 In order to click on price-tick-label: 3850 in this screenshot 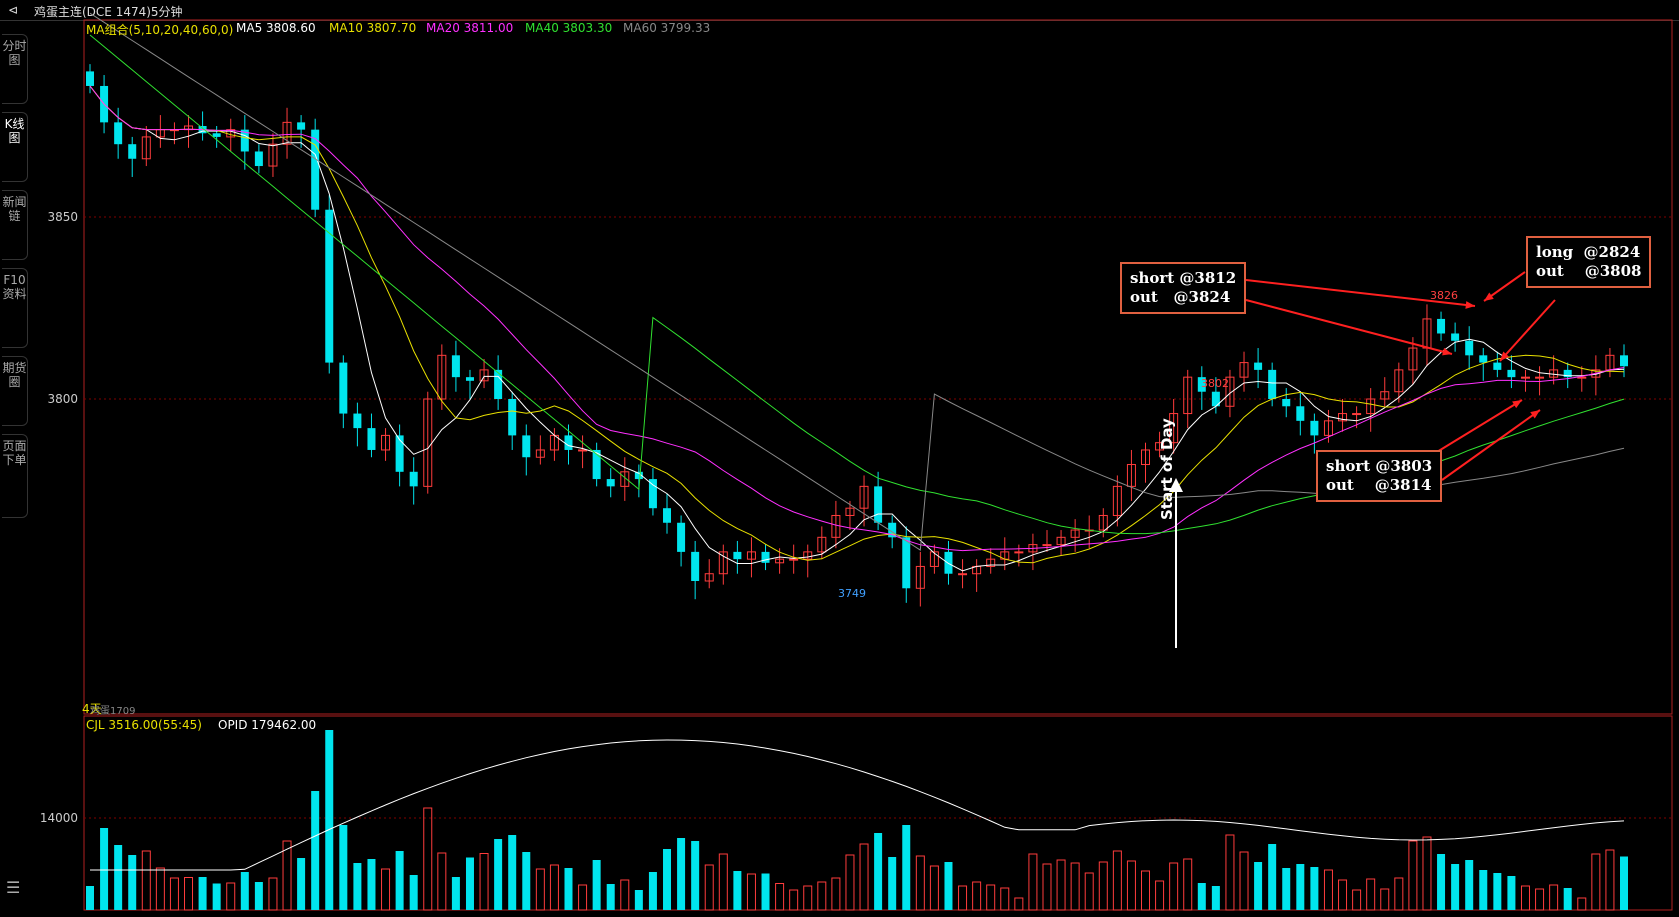, I will do `click(62, 217)`.